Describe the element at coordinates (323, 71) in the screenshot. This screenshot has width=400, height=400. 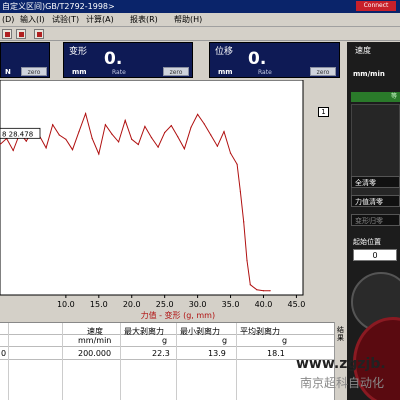
I see `displacement-zero-button: zero` at that location.